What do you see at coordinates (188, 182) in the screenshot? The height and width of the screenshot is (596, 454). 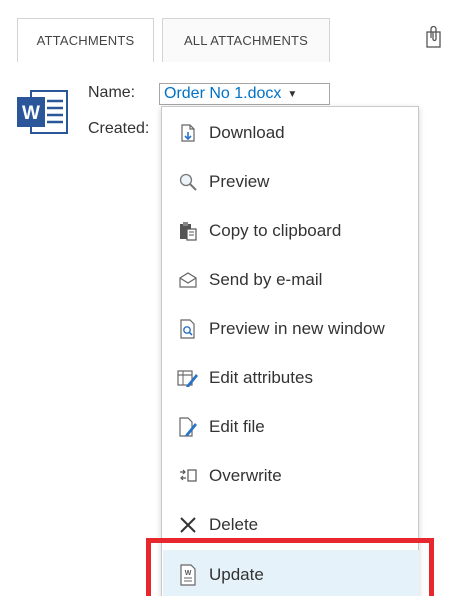 I see `magnifier-icon` at bounding box center [188, 182].